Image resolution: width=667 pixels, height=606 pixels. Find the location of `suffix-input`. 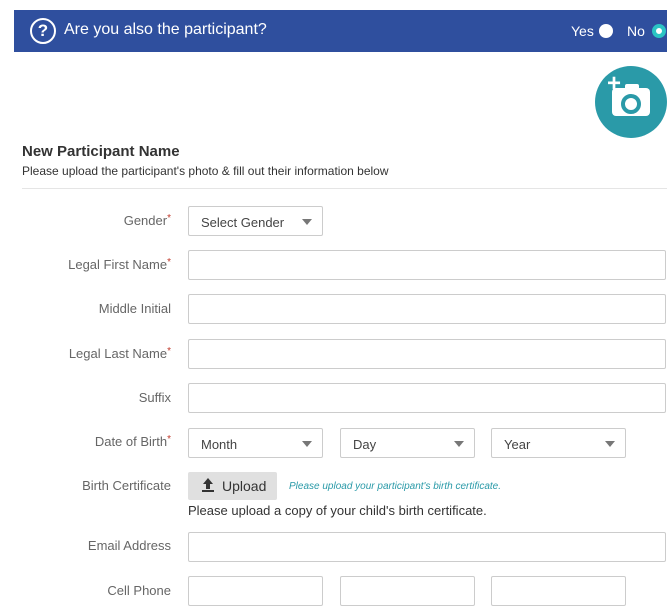

suffix-input is located at coordinates (427, 398).